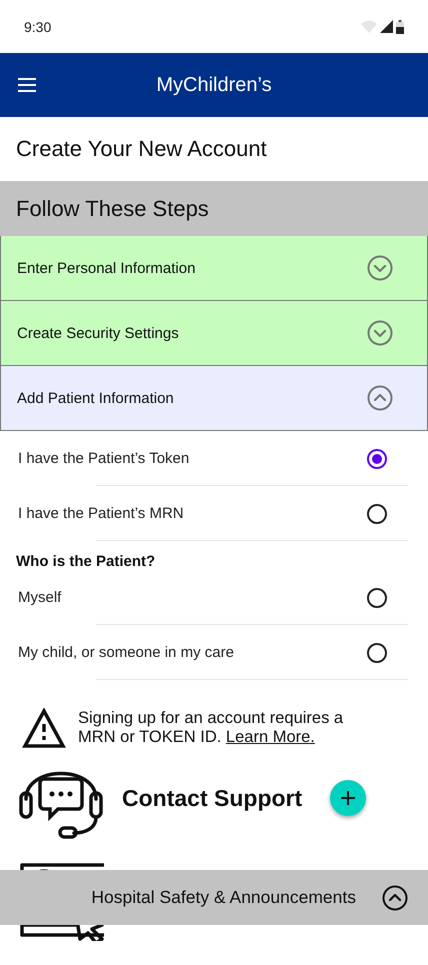 This screenshot has height=965, width=428. Describe the element at coordinates (106, 268) in the screenshot. I see `step-label: Enter Personal Information` at that location.